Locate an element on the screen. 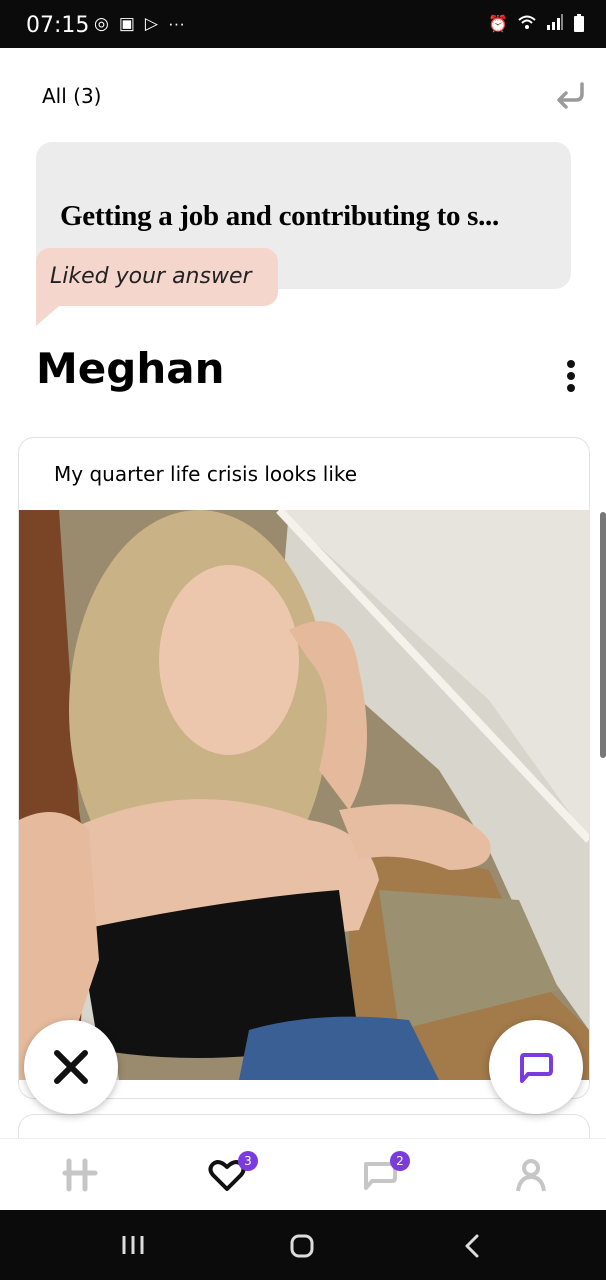 The width and height of the screenshot is (606, 1280). nav-home is located at coordinates (81, 1175).